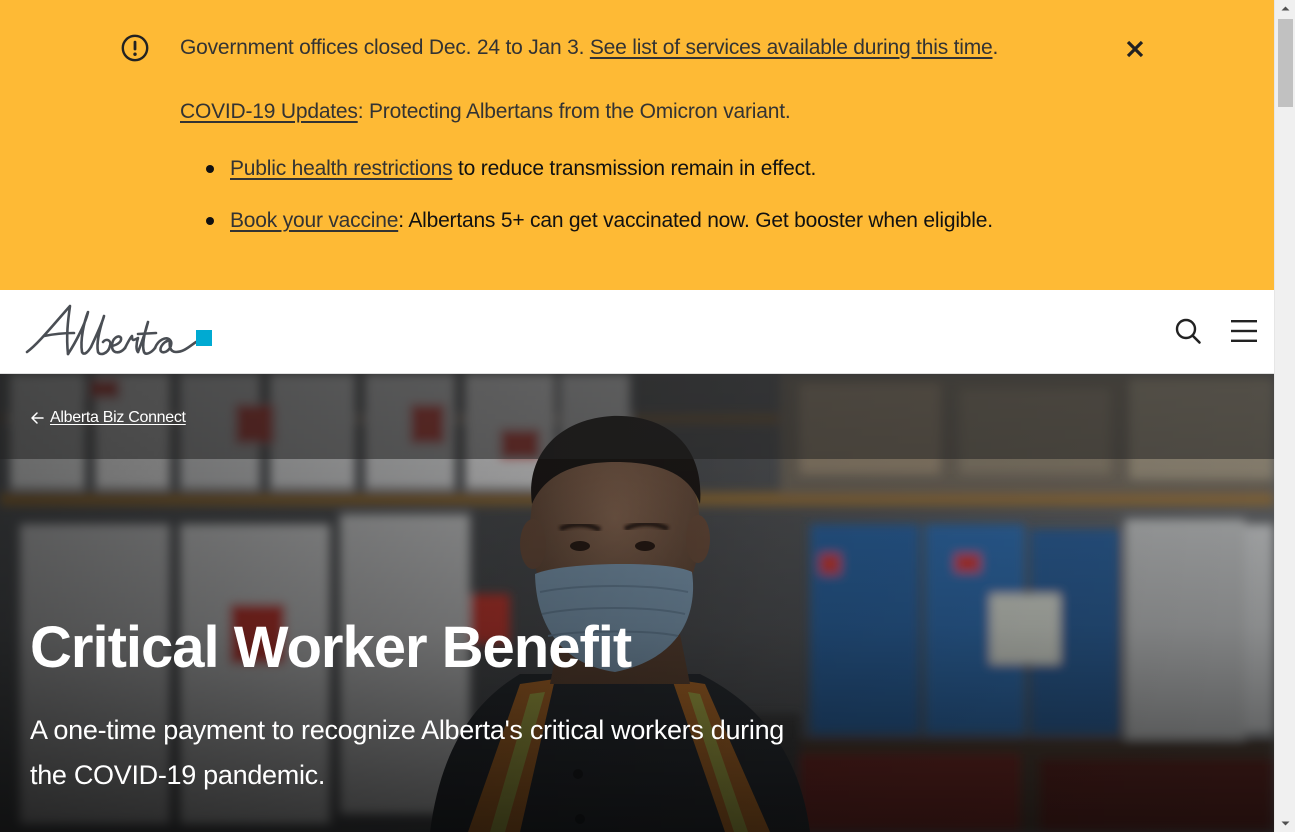  Describe the element at coordinates (1284, 416) in the screenshot. I see `vertical-scrollbar` at that location.